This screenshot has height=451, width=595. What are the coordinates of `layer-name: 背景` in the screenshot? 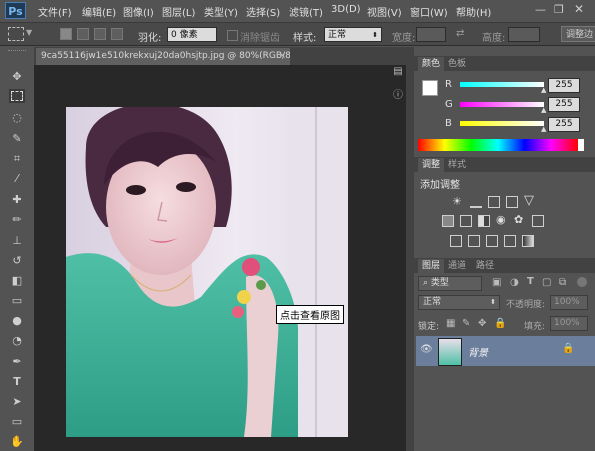 It's located at (478, 351).